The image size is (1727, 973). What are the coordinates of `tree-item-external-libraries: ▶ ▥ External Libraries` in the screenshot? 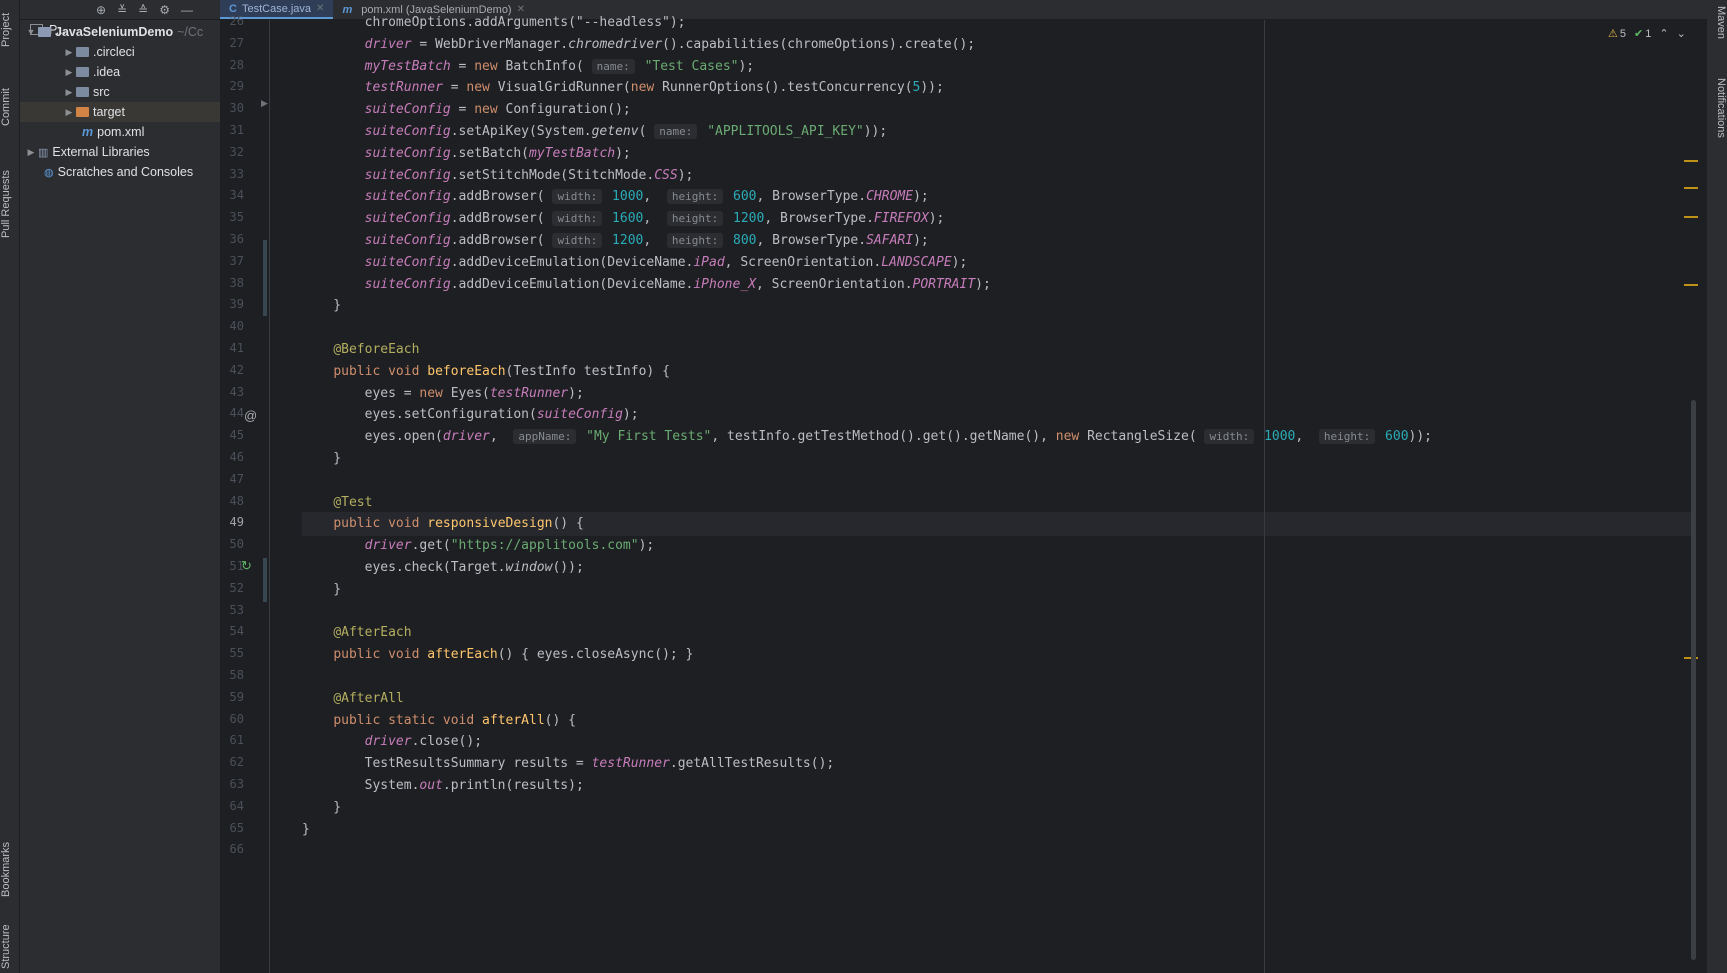 It's located at (120, 152).